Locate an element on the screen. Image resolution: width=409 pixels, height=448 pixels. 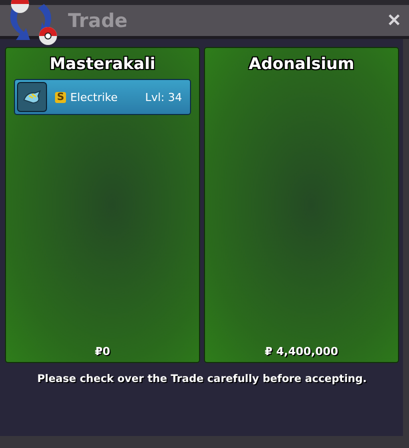
shiny-badge: S is located at coordinates (60, 97).